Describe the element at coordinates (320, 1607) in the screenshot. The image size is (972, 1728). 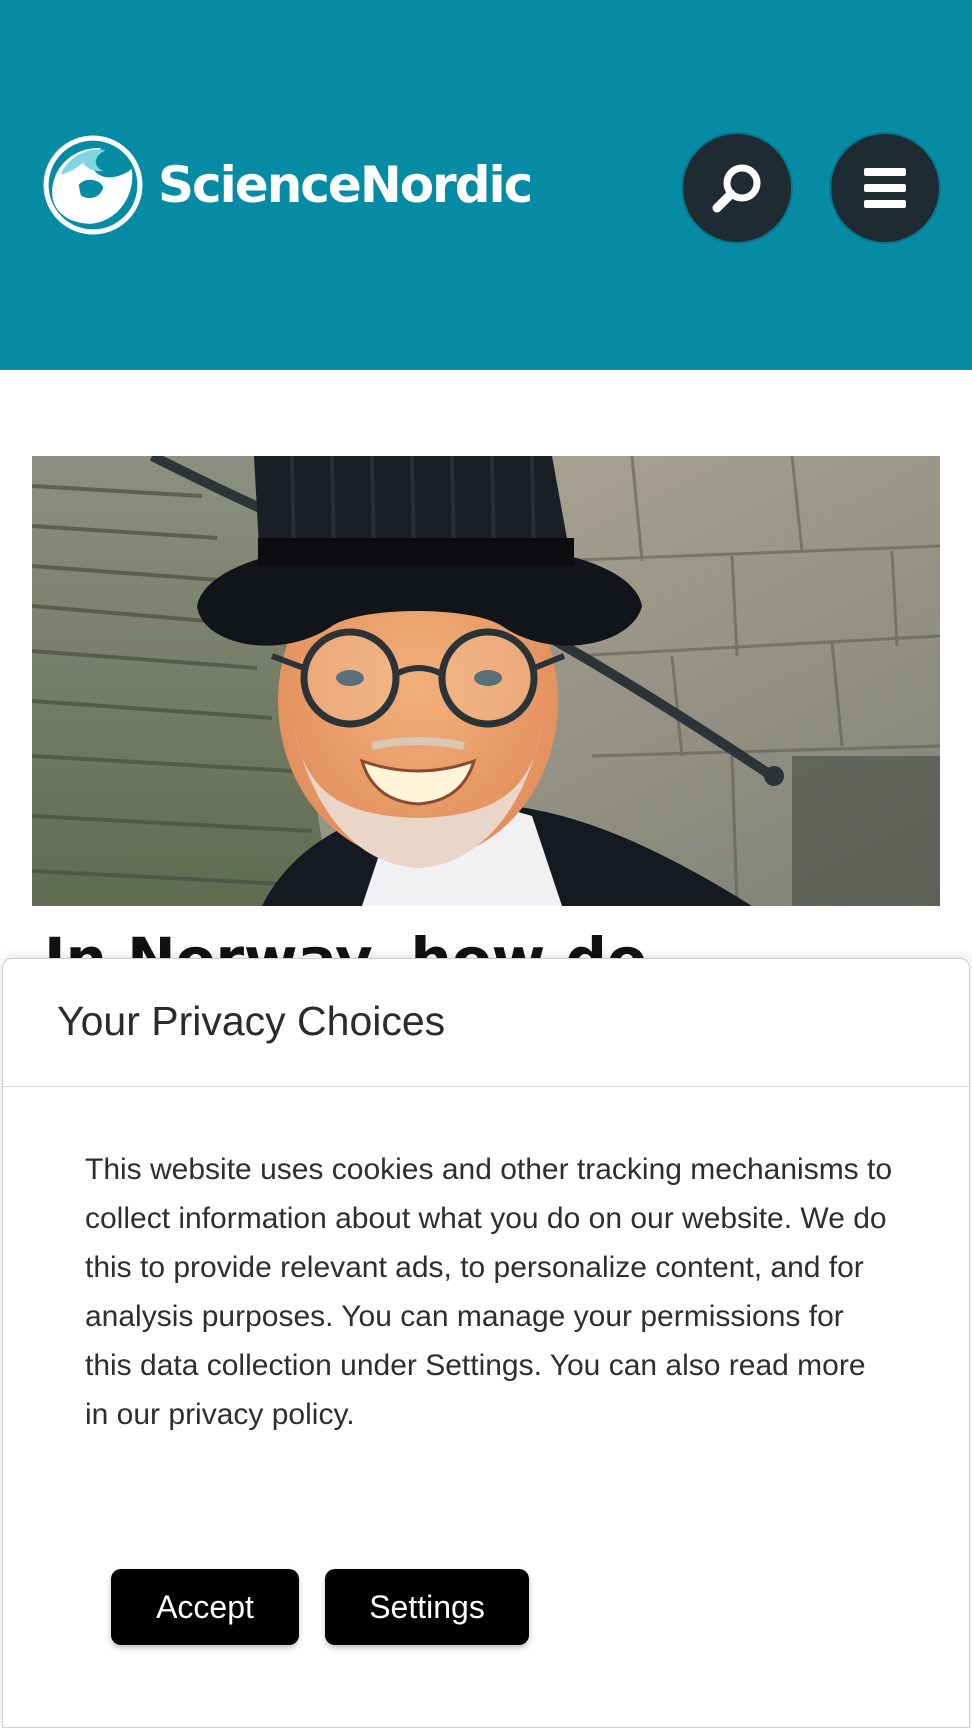
I see `privacy-dialog-actions: Accept Settings` at that location.